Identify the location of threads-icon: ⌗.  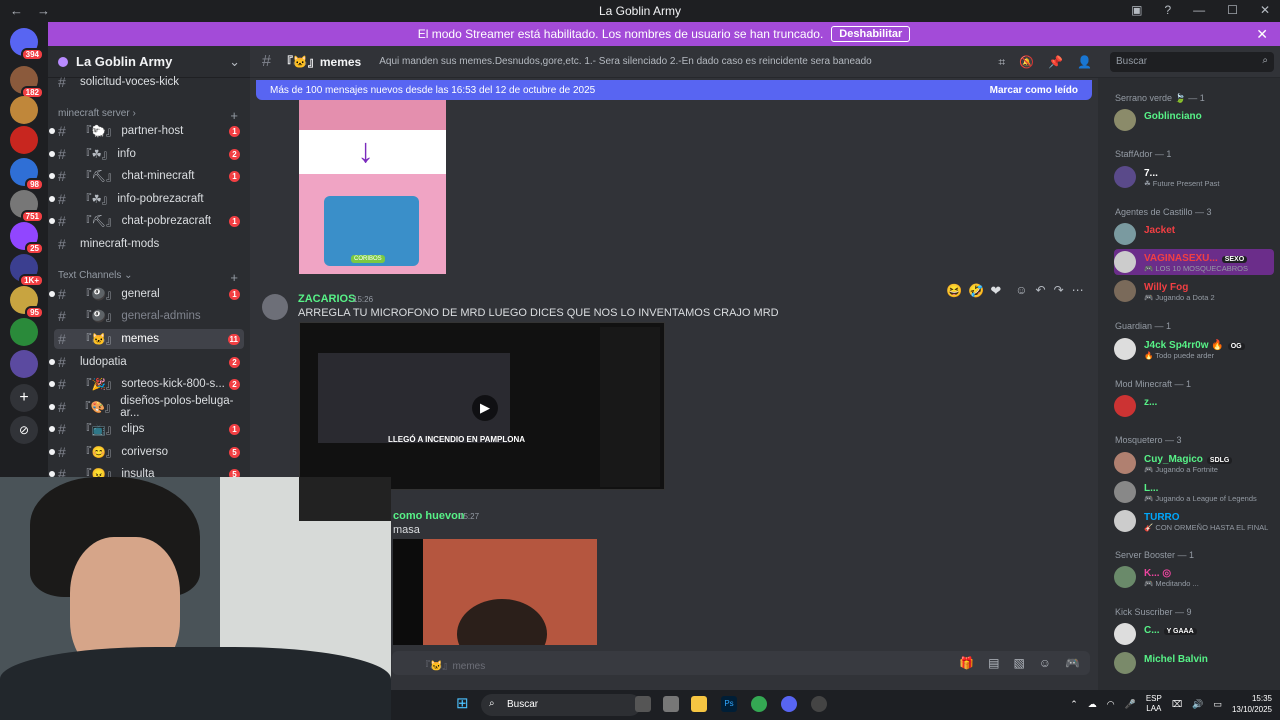
(1001, 62).